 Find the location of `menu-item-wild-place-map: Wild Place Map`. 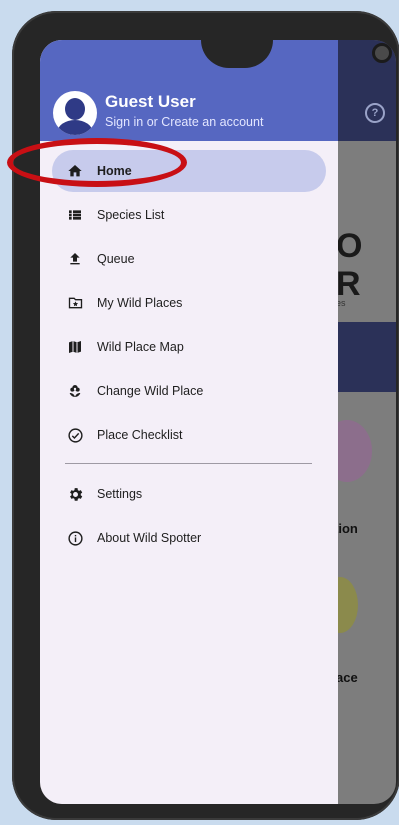

menu-item-wild-place-map: Wild Place Map is located at coordinates (189, 347).